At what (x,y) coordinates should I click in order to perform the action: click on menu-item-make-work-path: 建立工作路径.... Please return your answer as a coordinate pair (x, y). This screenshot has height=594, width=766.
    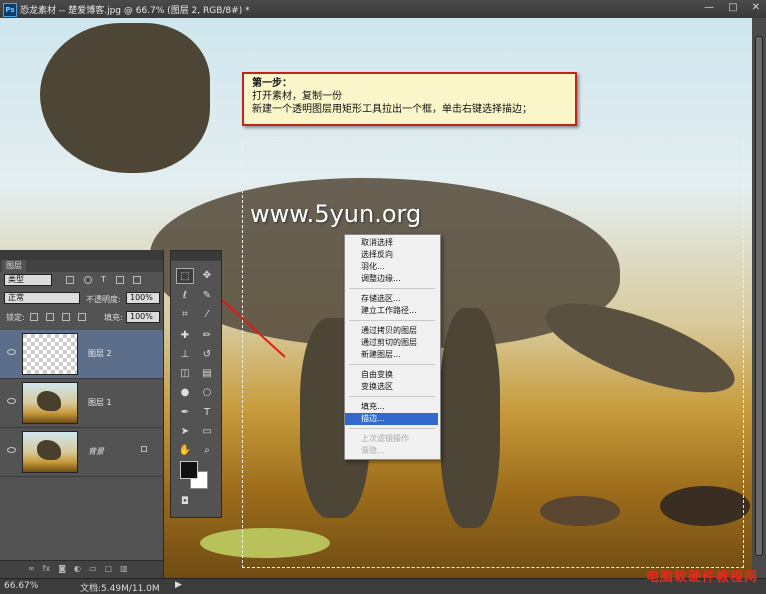
    Looking at the image, I should click on (391, 311).